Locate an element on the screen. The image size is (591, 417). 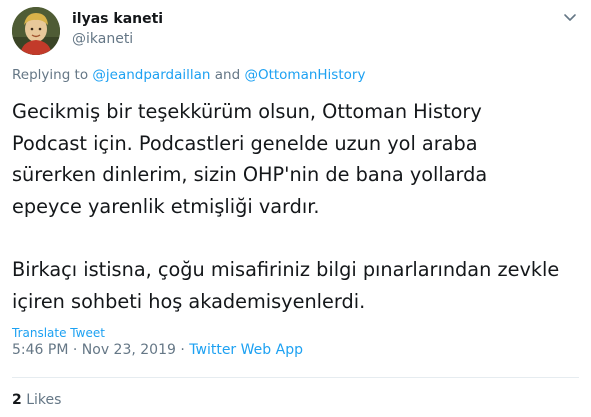
reply-user-link-1: @jeandpardaillan is located at coordinates (151, 75).